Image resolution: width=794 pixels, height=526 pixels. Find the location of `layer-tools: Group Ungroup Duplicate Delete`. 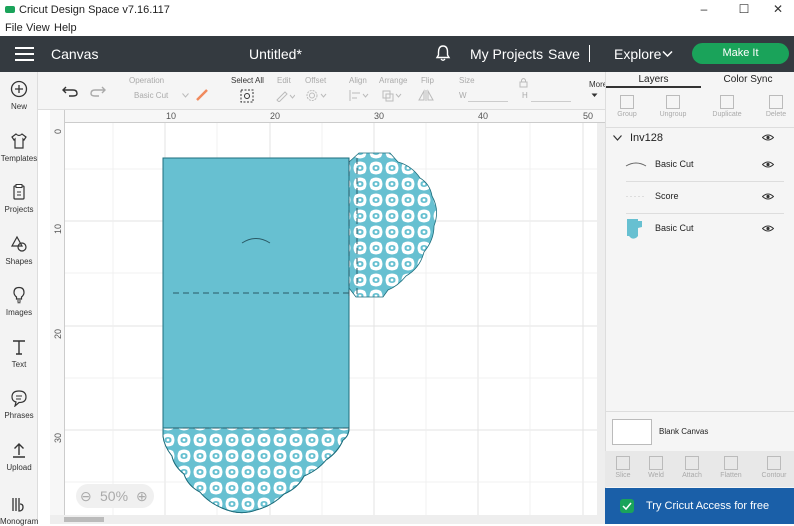

layer-tools: Group Ungroup Duplicate Delete is located at coordinates (700, 108).